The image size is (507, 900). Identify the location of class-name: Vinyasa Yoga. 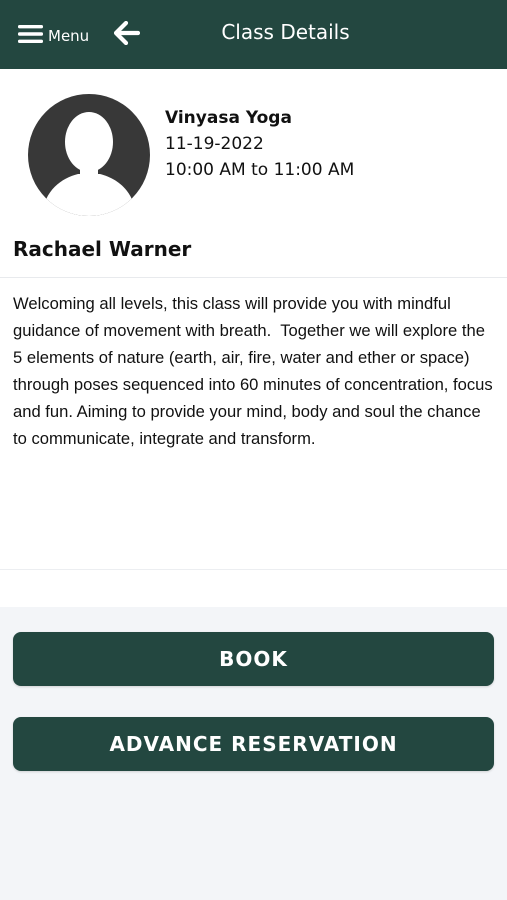
(228, 118).